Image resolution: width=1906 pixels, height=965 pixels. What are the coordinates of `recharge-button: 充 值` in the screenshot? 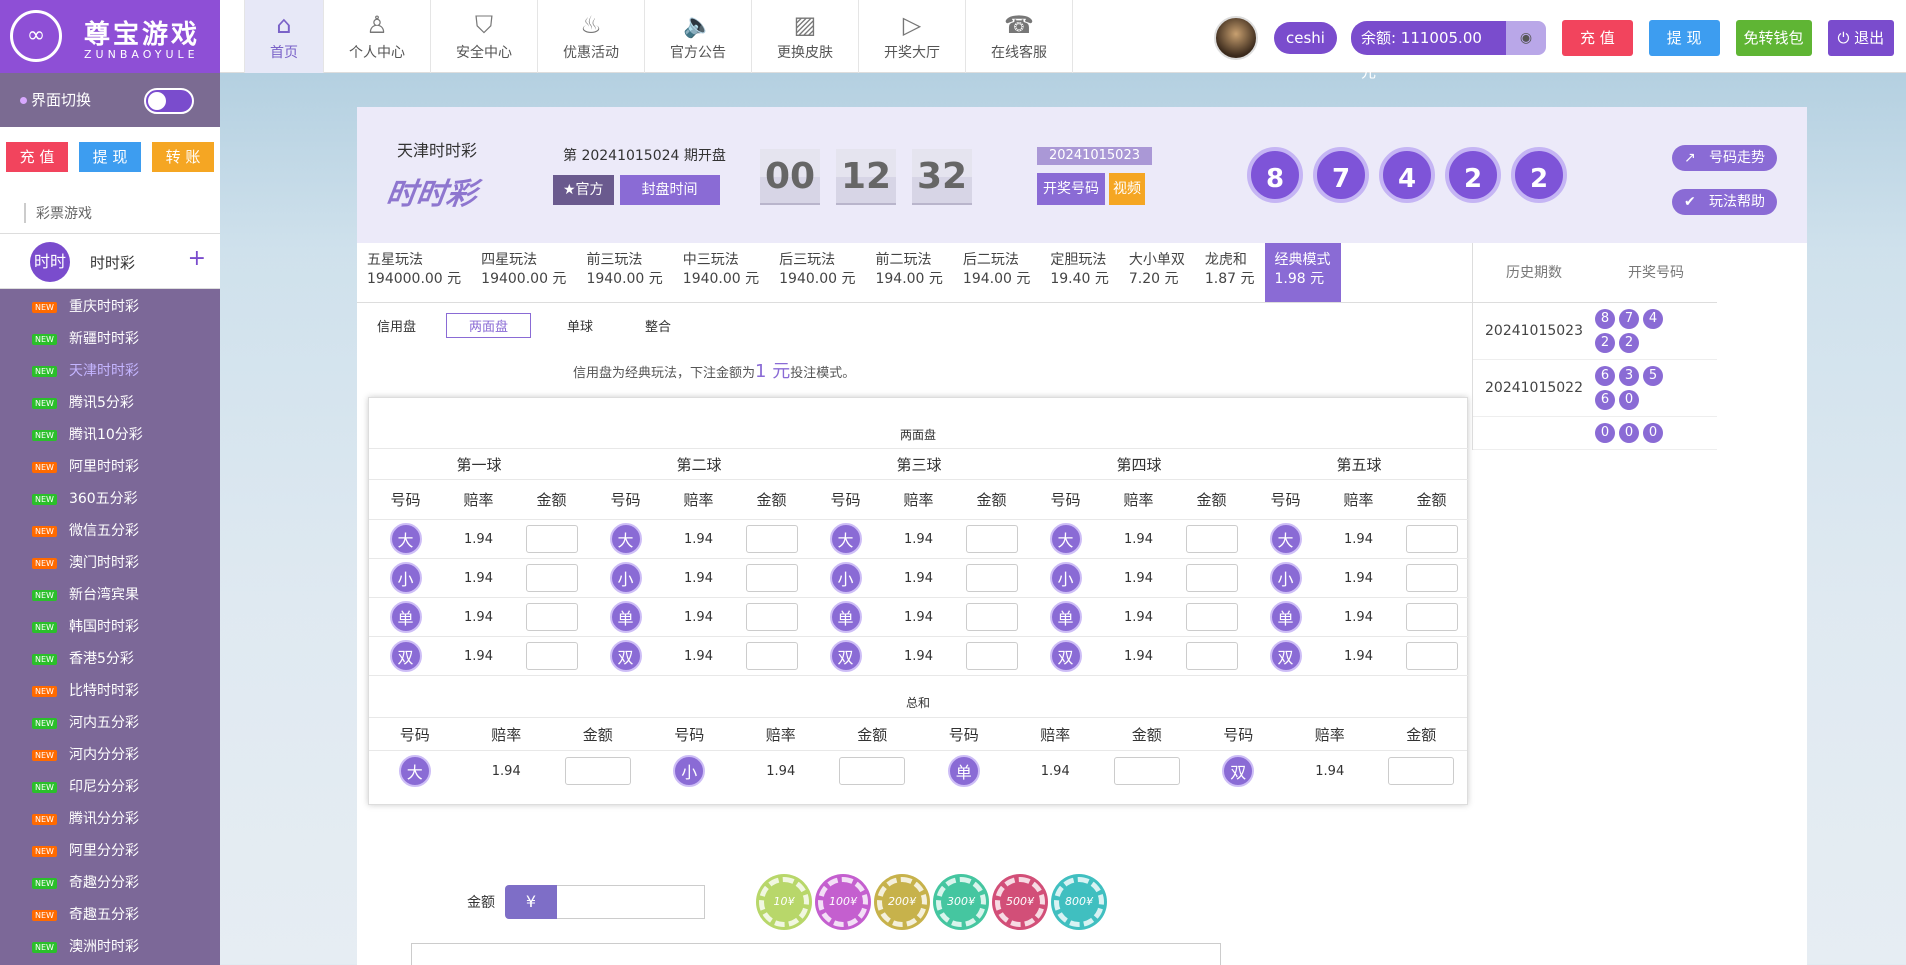 It's located at (1597, 38).